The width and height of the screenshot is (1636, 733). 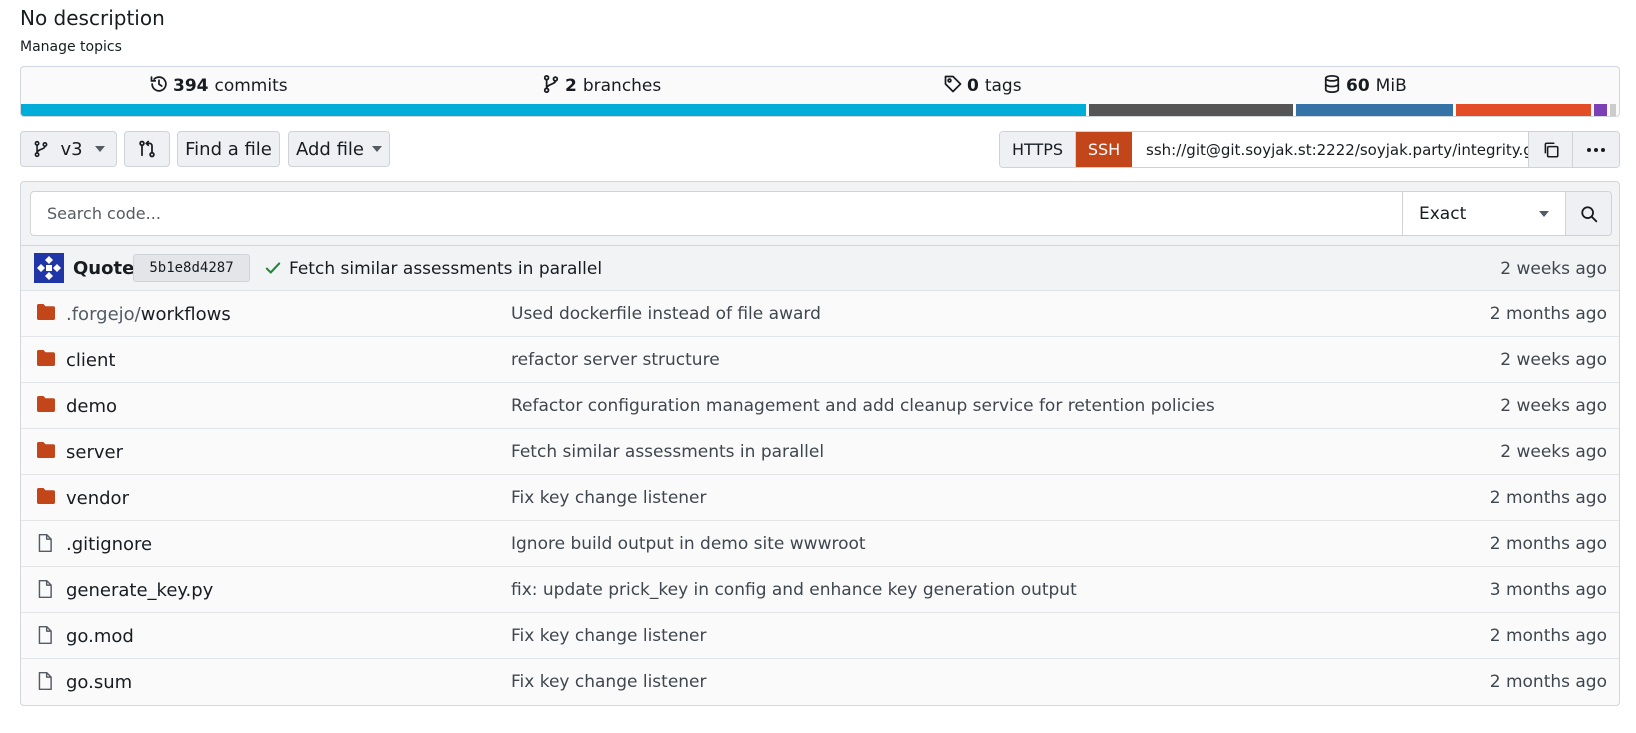 I want to click on file-name-link: .gitignore, so click(x=109, y=544).